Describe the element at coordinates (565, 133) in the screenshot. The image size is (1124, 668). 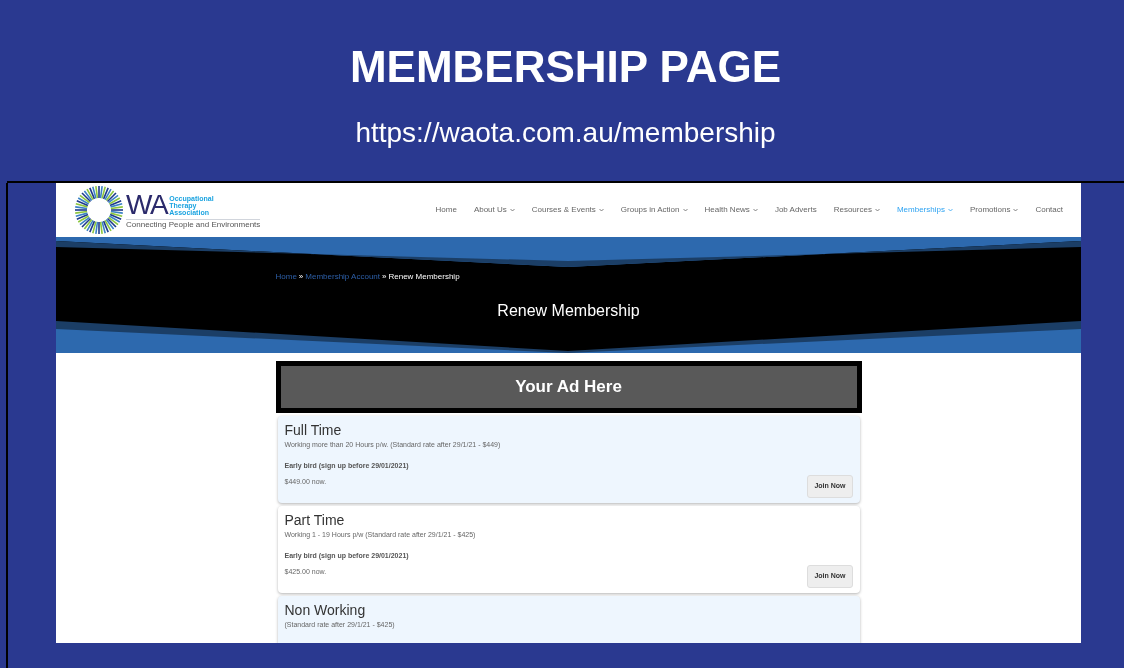
I see `slide-url: https://waota.com.au/membership` at that location.